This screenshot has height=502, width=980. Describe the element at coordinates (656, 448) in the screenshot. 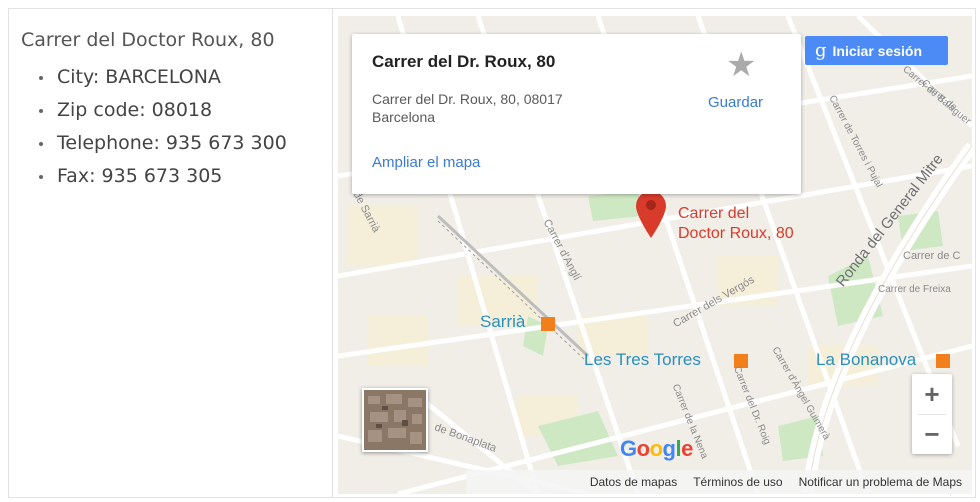

I see `google-logo: Google` at that location.